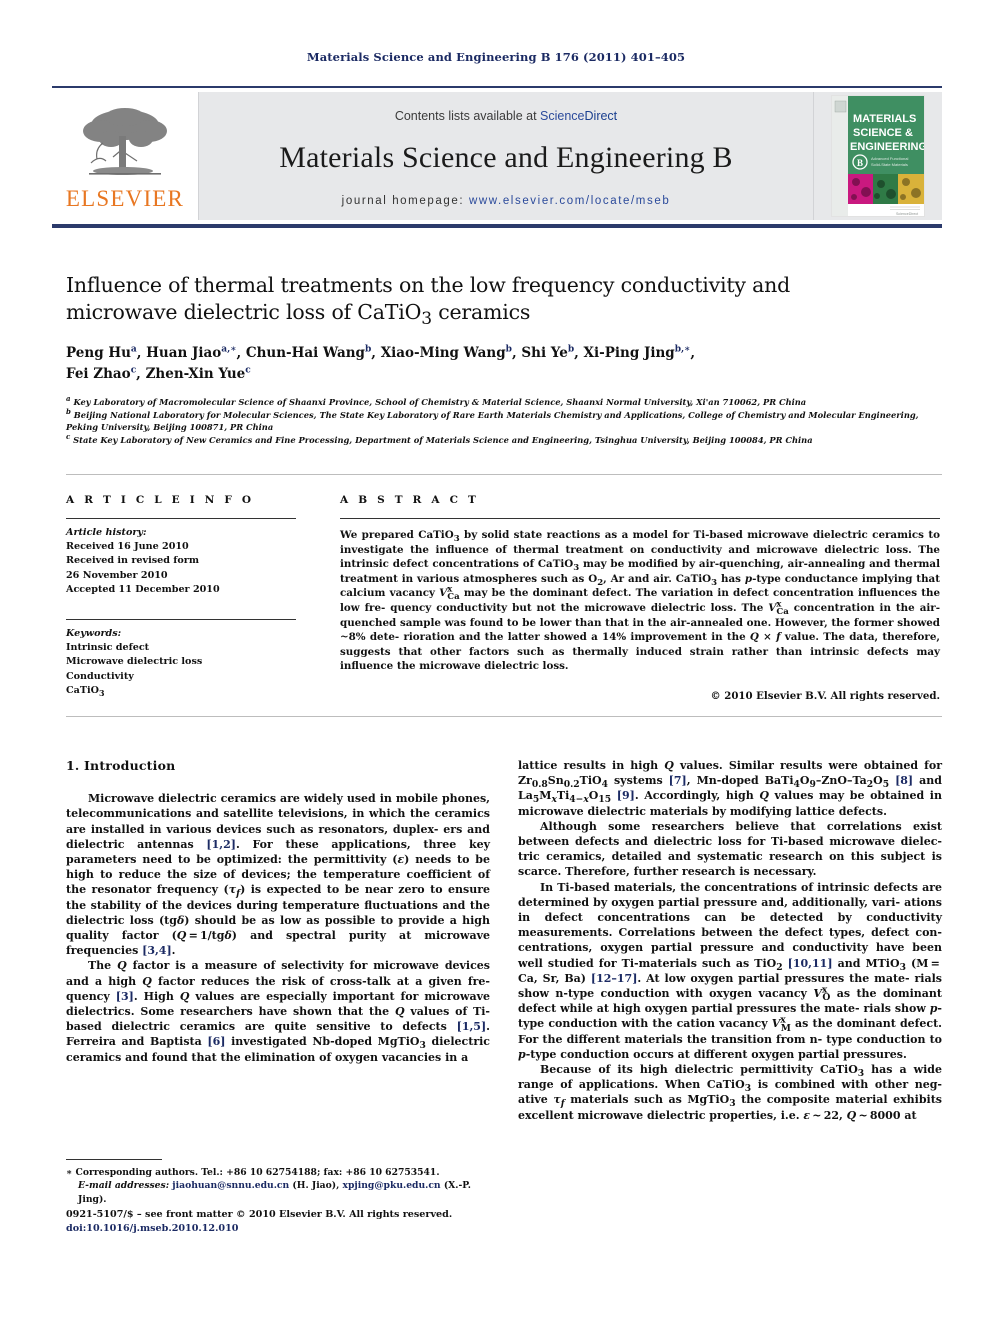 This screenshot has height=1323, width=992. What do you see at coordinates (68, 411) in the screenshot?
I see `affiliation-marker: b` at bounding box center [68, 411].